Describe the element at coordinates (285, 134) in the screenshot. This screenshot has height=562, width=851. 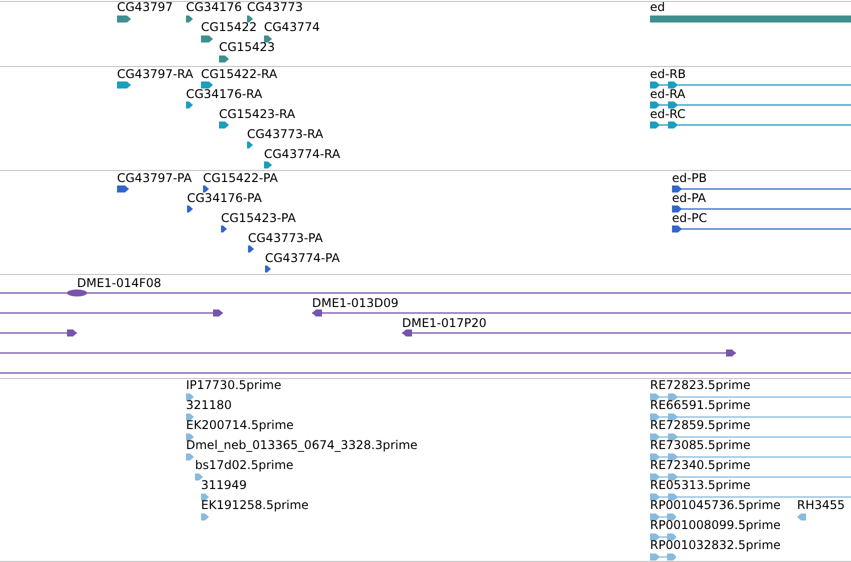
I see `feature-label: CG43773-RA` at that location.